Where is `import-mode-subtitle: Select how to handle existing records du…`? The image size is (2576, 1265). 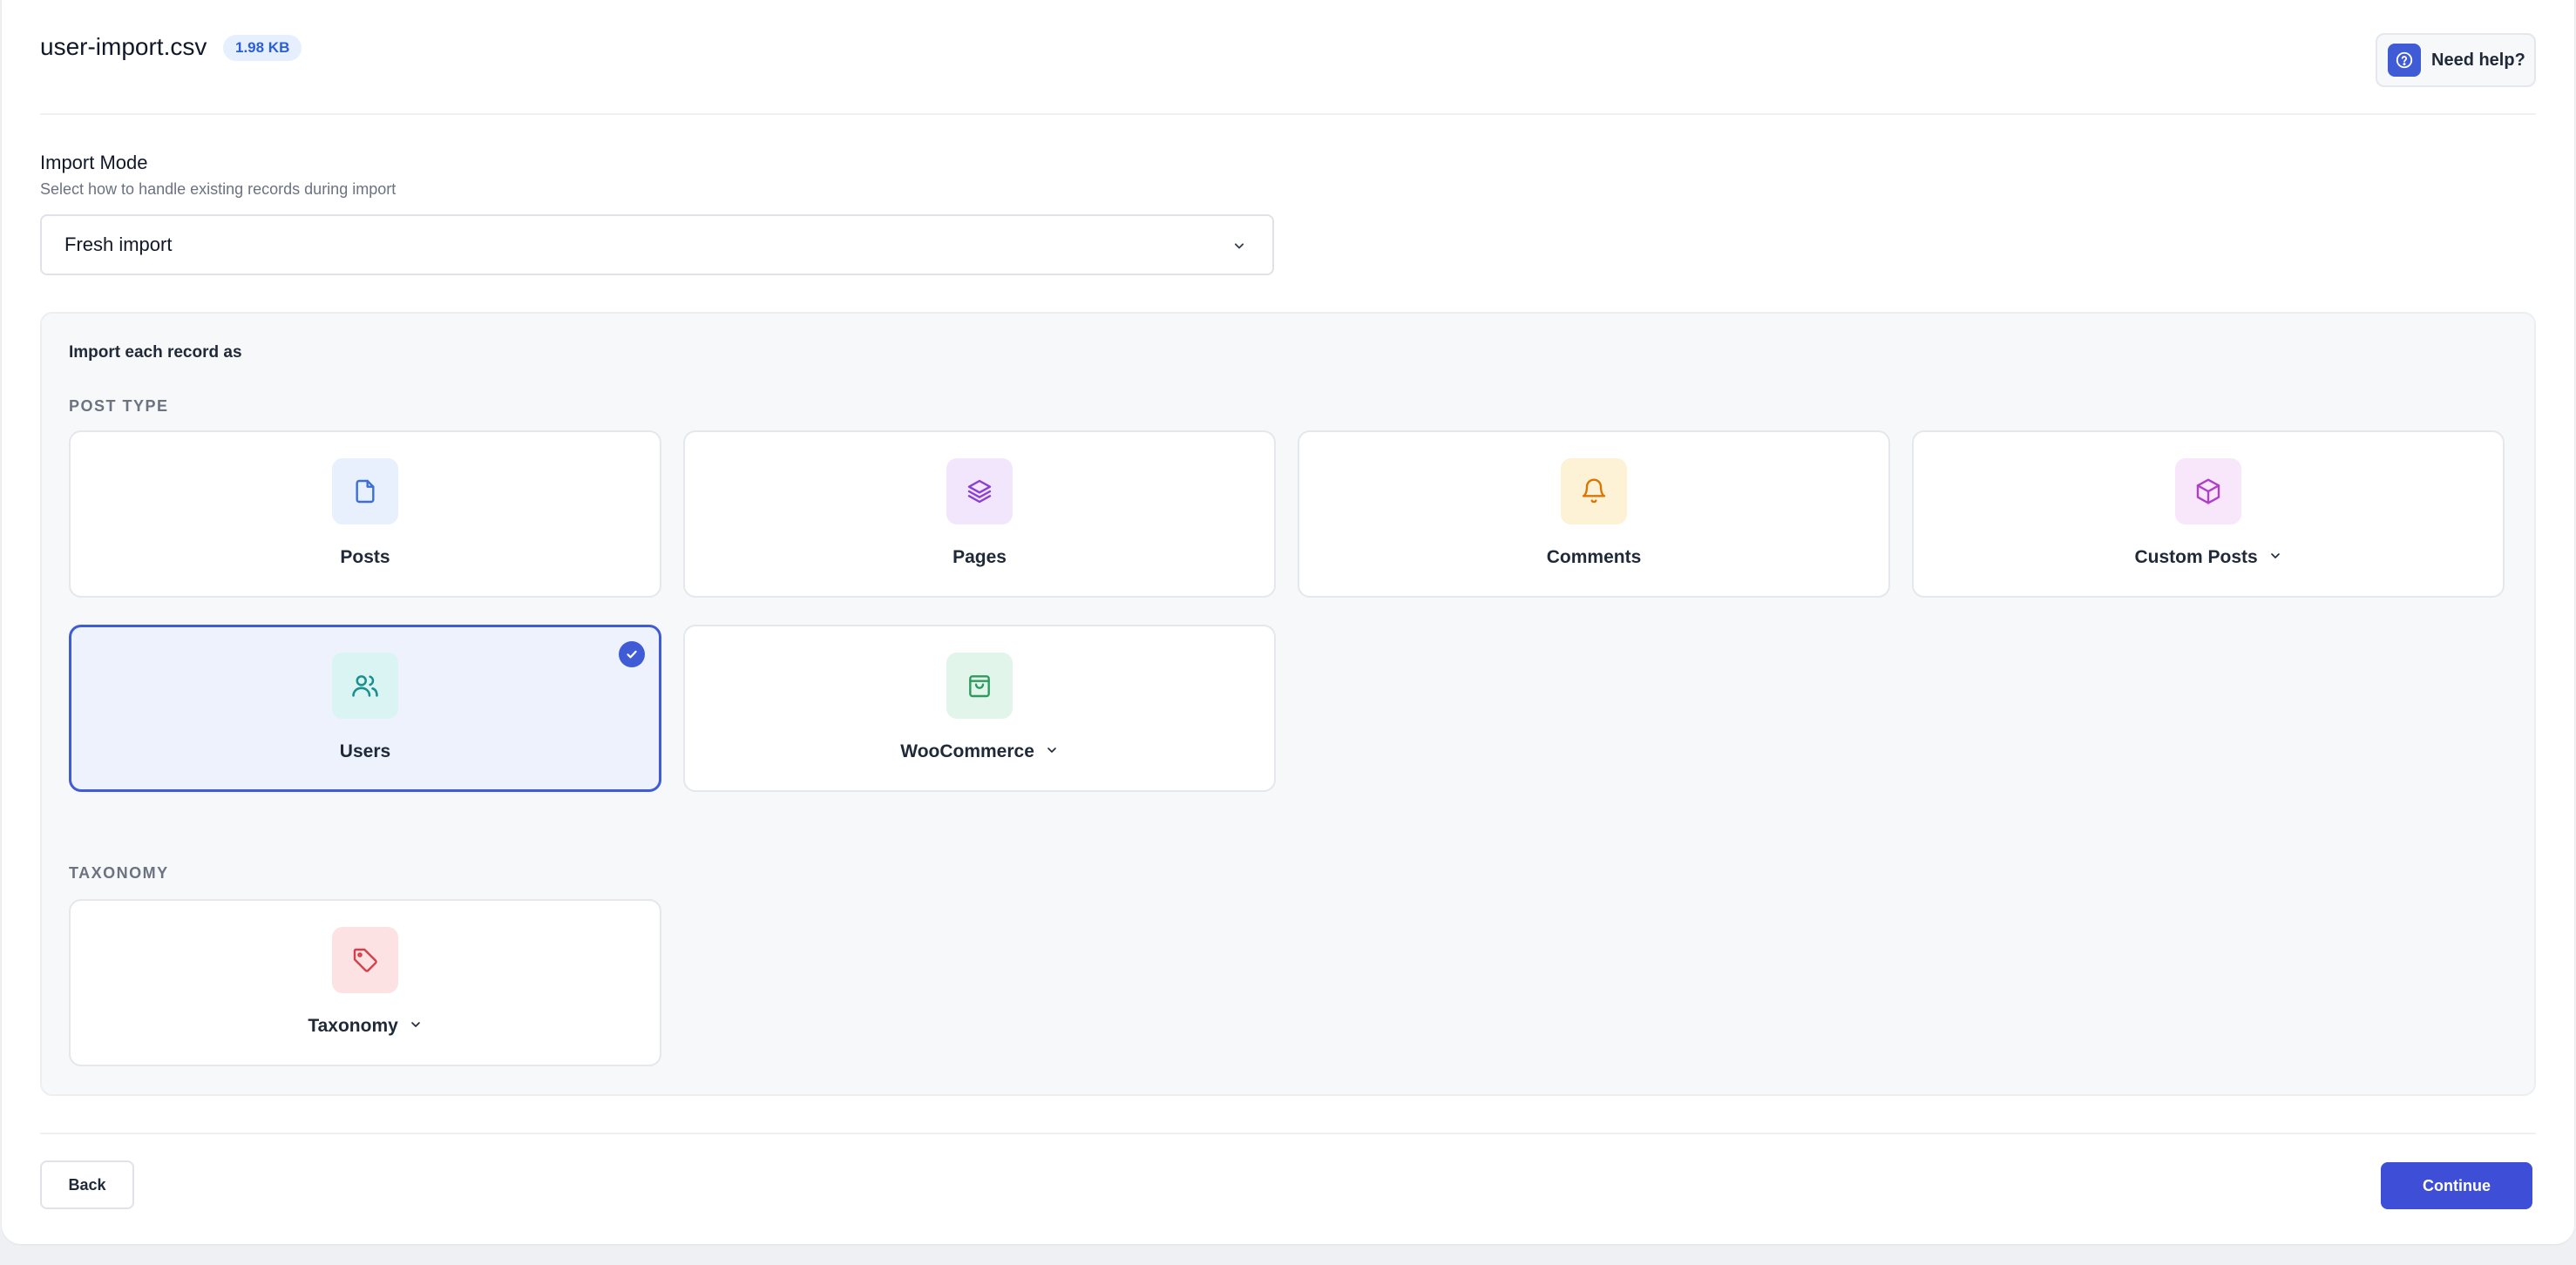 import-mode-subtitle: Select how to handle existing records du… is located at coordinates (219, 189).